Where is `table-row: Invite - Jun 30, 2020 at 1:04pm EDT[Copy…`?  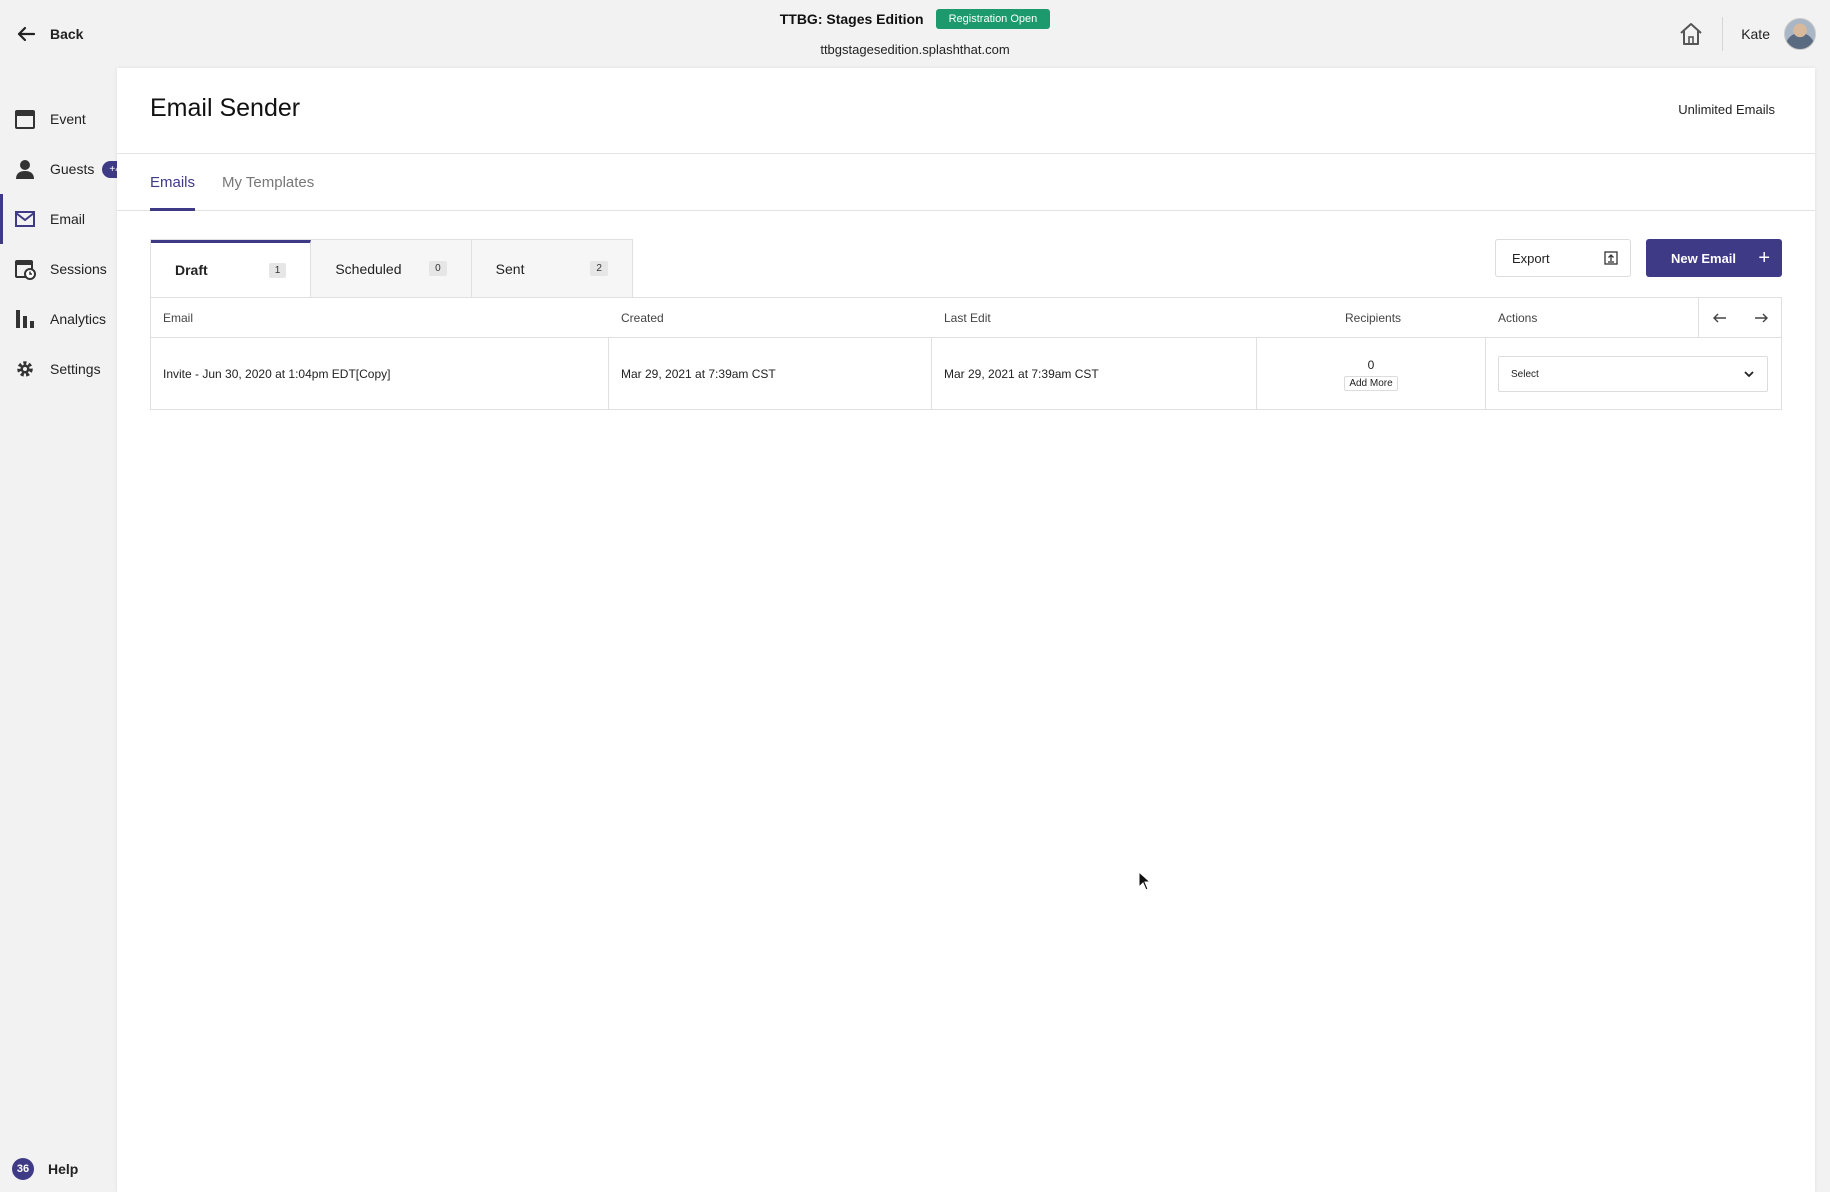 table-row: Invite - Jun 30, 2020 at 1:04pm EDT[Copy… is located at coordinates (966, 374).